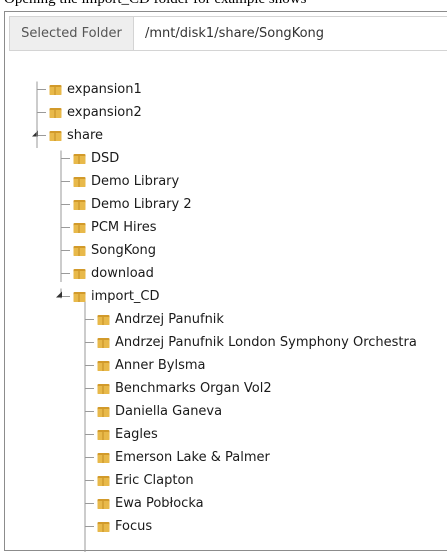  What do you see at coordinates (141, 204) in the screenshot?
I see `tree-node-label: Demo Library 2` at bounding box center [141, 204].